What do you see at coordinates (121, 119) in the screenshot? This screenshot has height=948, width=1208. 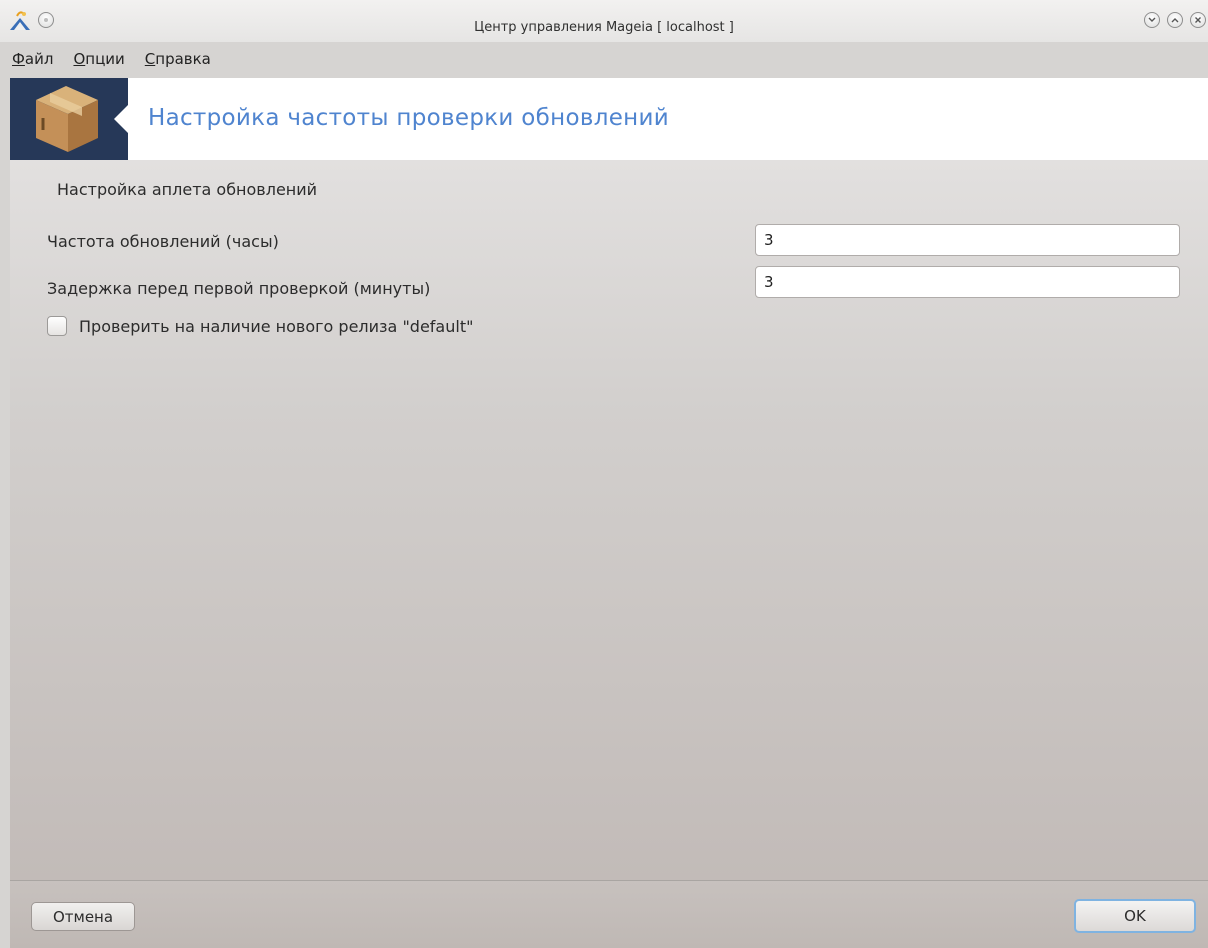 I see `banner-notch` at bounding box center [121, 119].